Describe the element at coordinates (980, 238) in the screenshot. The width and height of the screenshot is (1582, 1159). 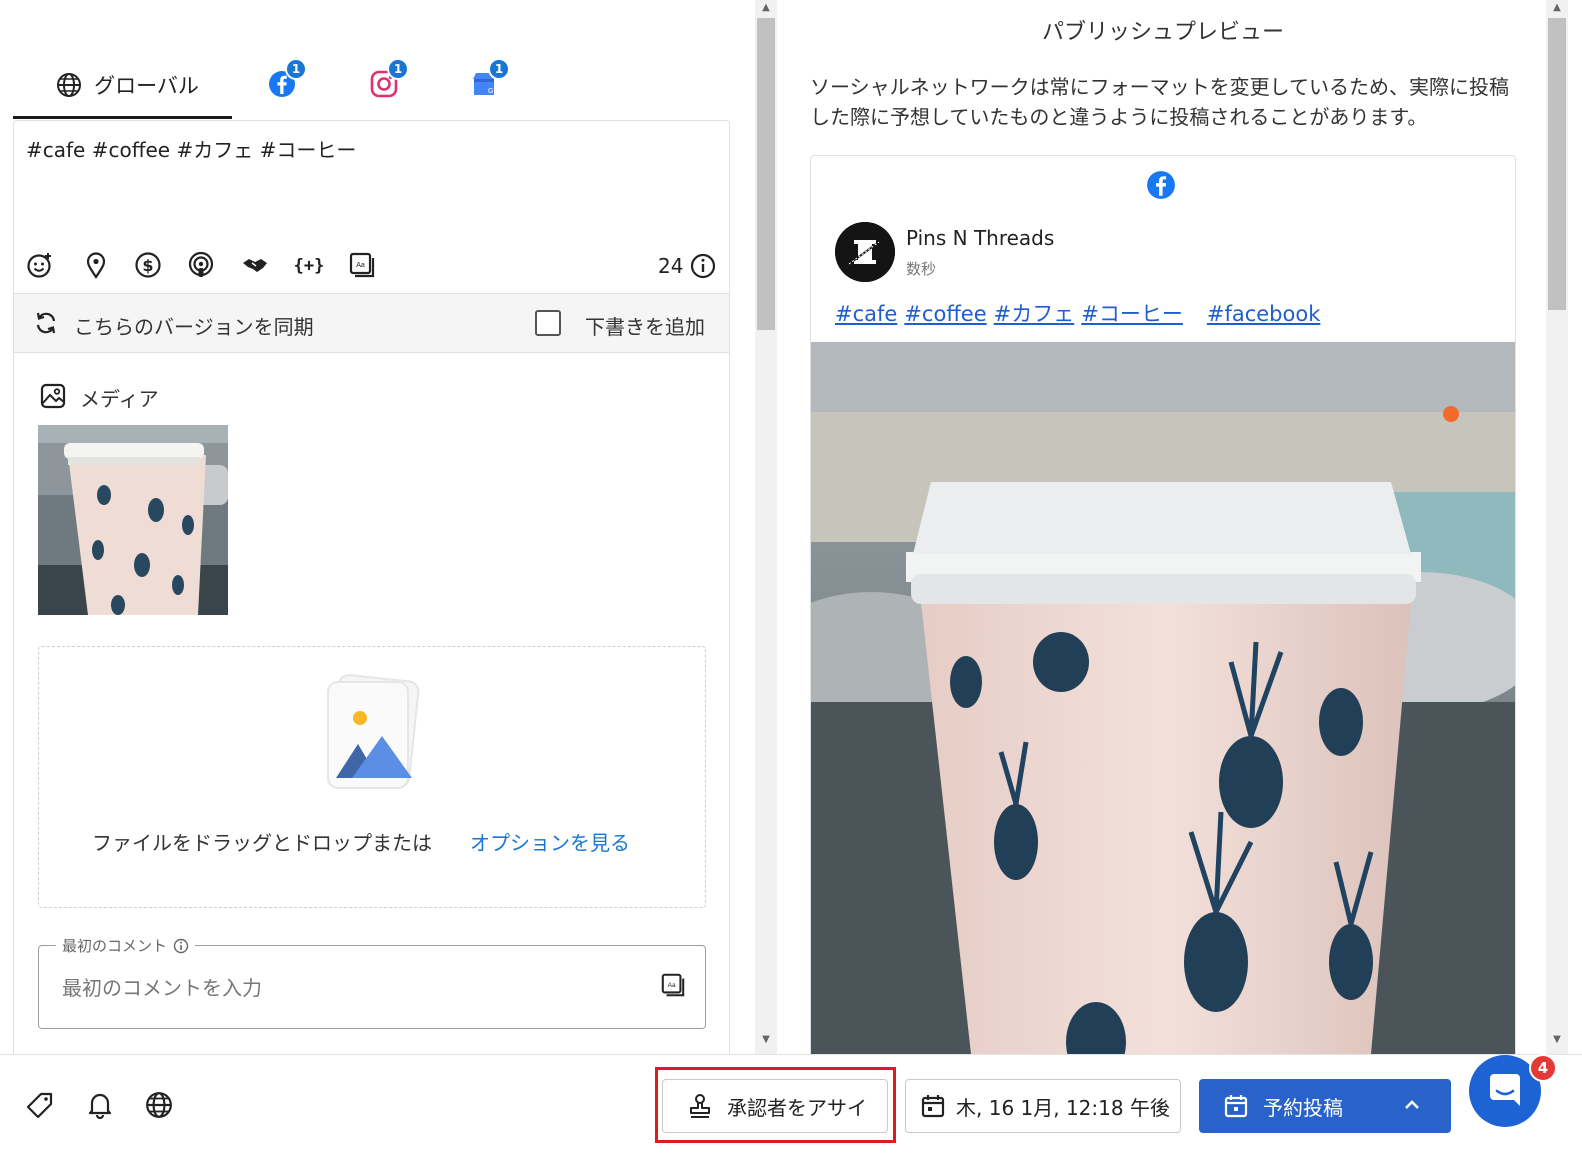
I see `account-name: Pins N Threads` at that location.